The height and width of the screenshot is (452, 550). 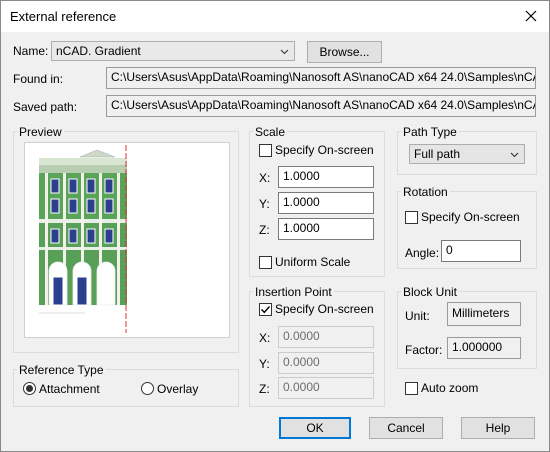 I want to click on saved-path-label: Saved path:, so click(x=45, y=107).